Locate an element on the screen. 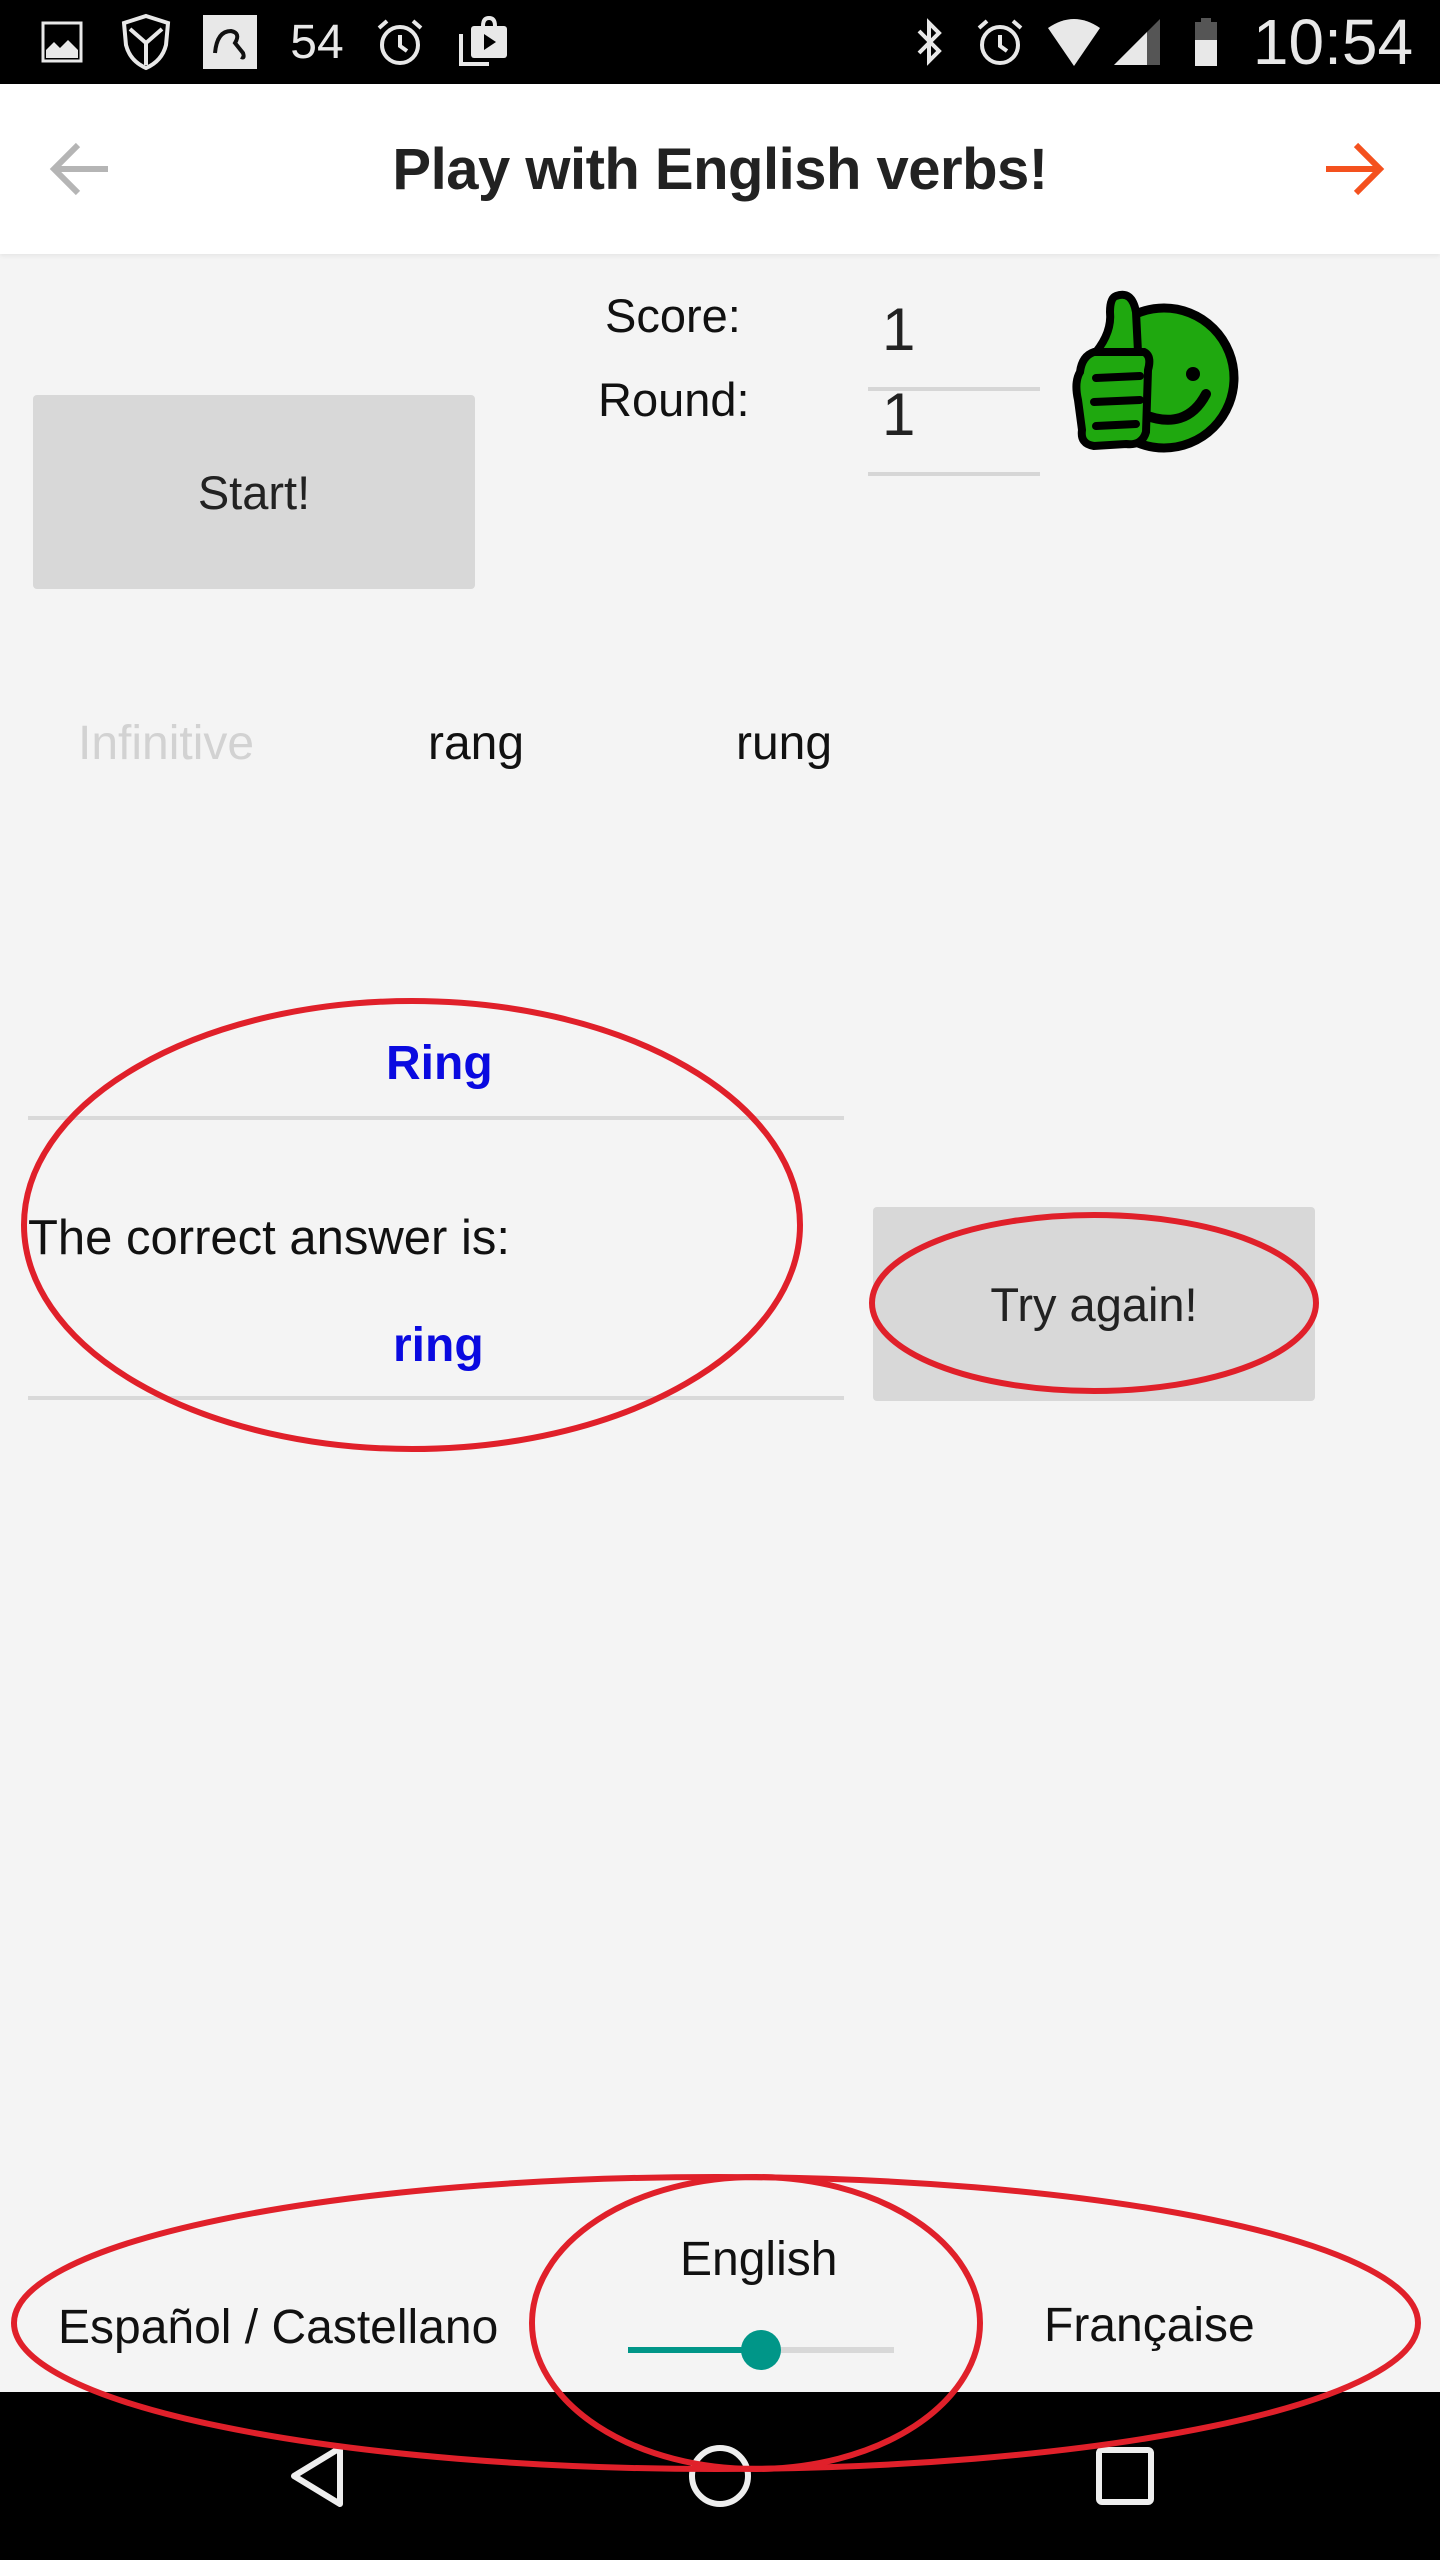  status-bar: 54 10:54 is located at coordinates (720, 42).